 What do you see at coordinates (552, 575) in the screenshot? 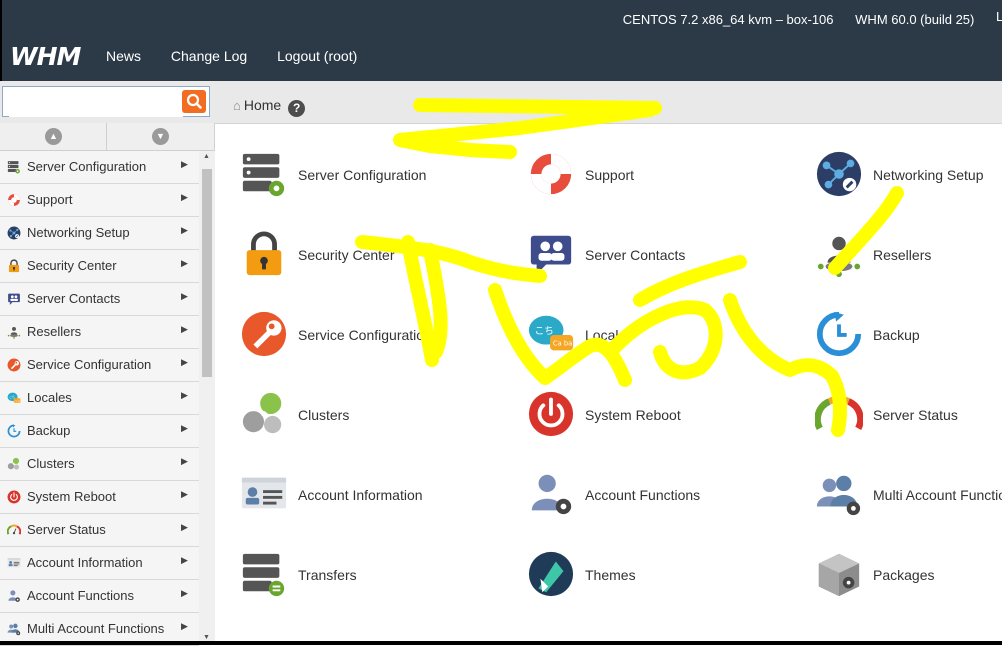
I see `themes-icon` at bounding box center [552, 575].